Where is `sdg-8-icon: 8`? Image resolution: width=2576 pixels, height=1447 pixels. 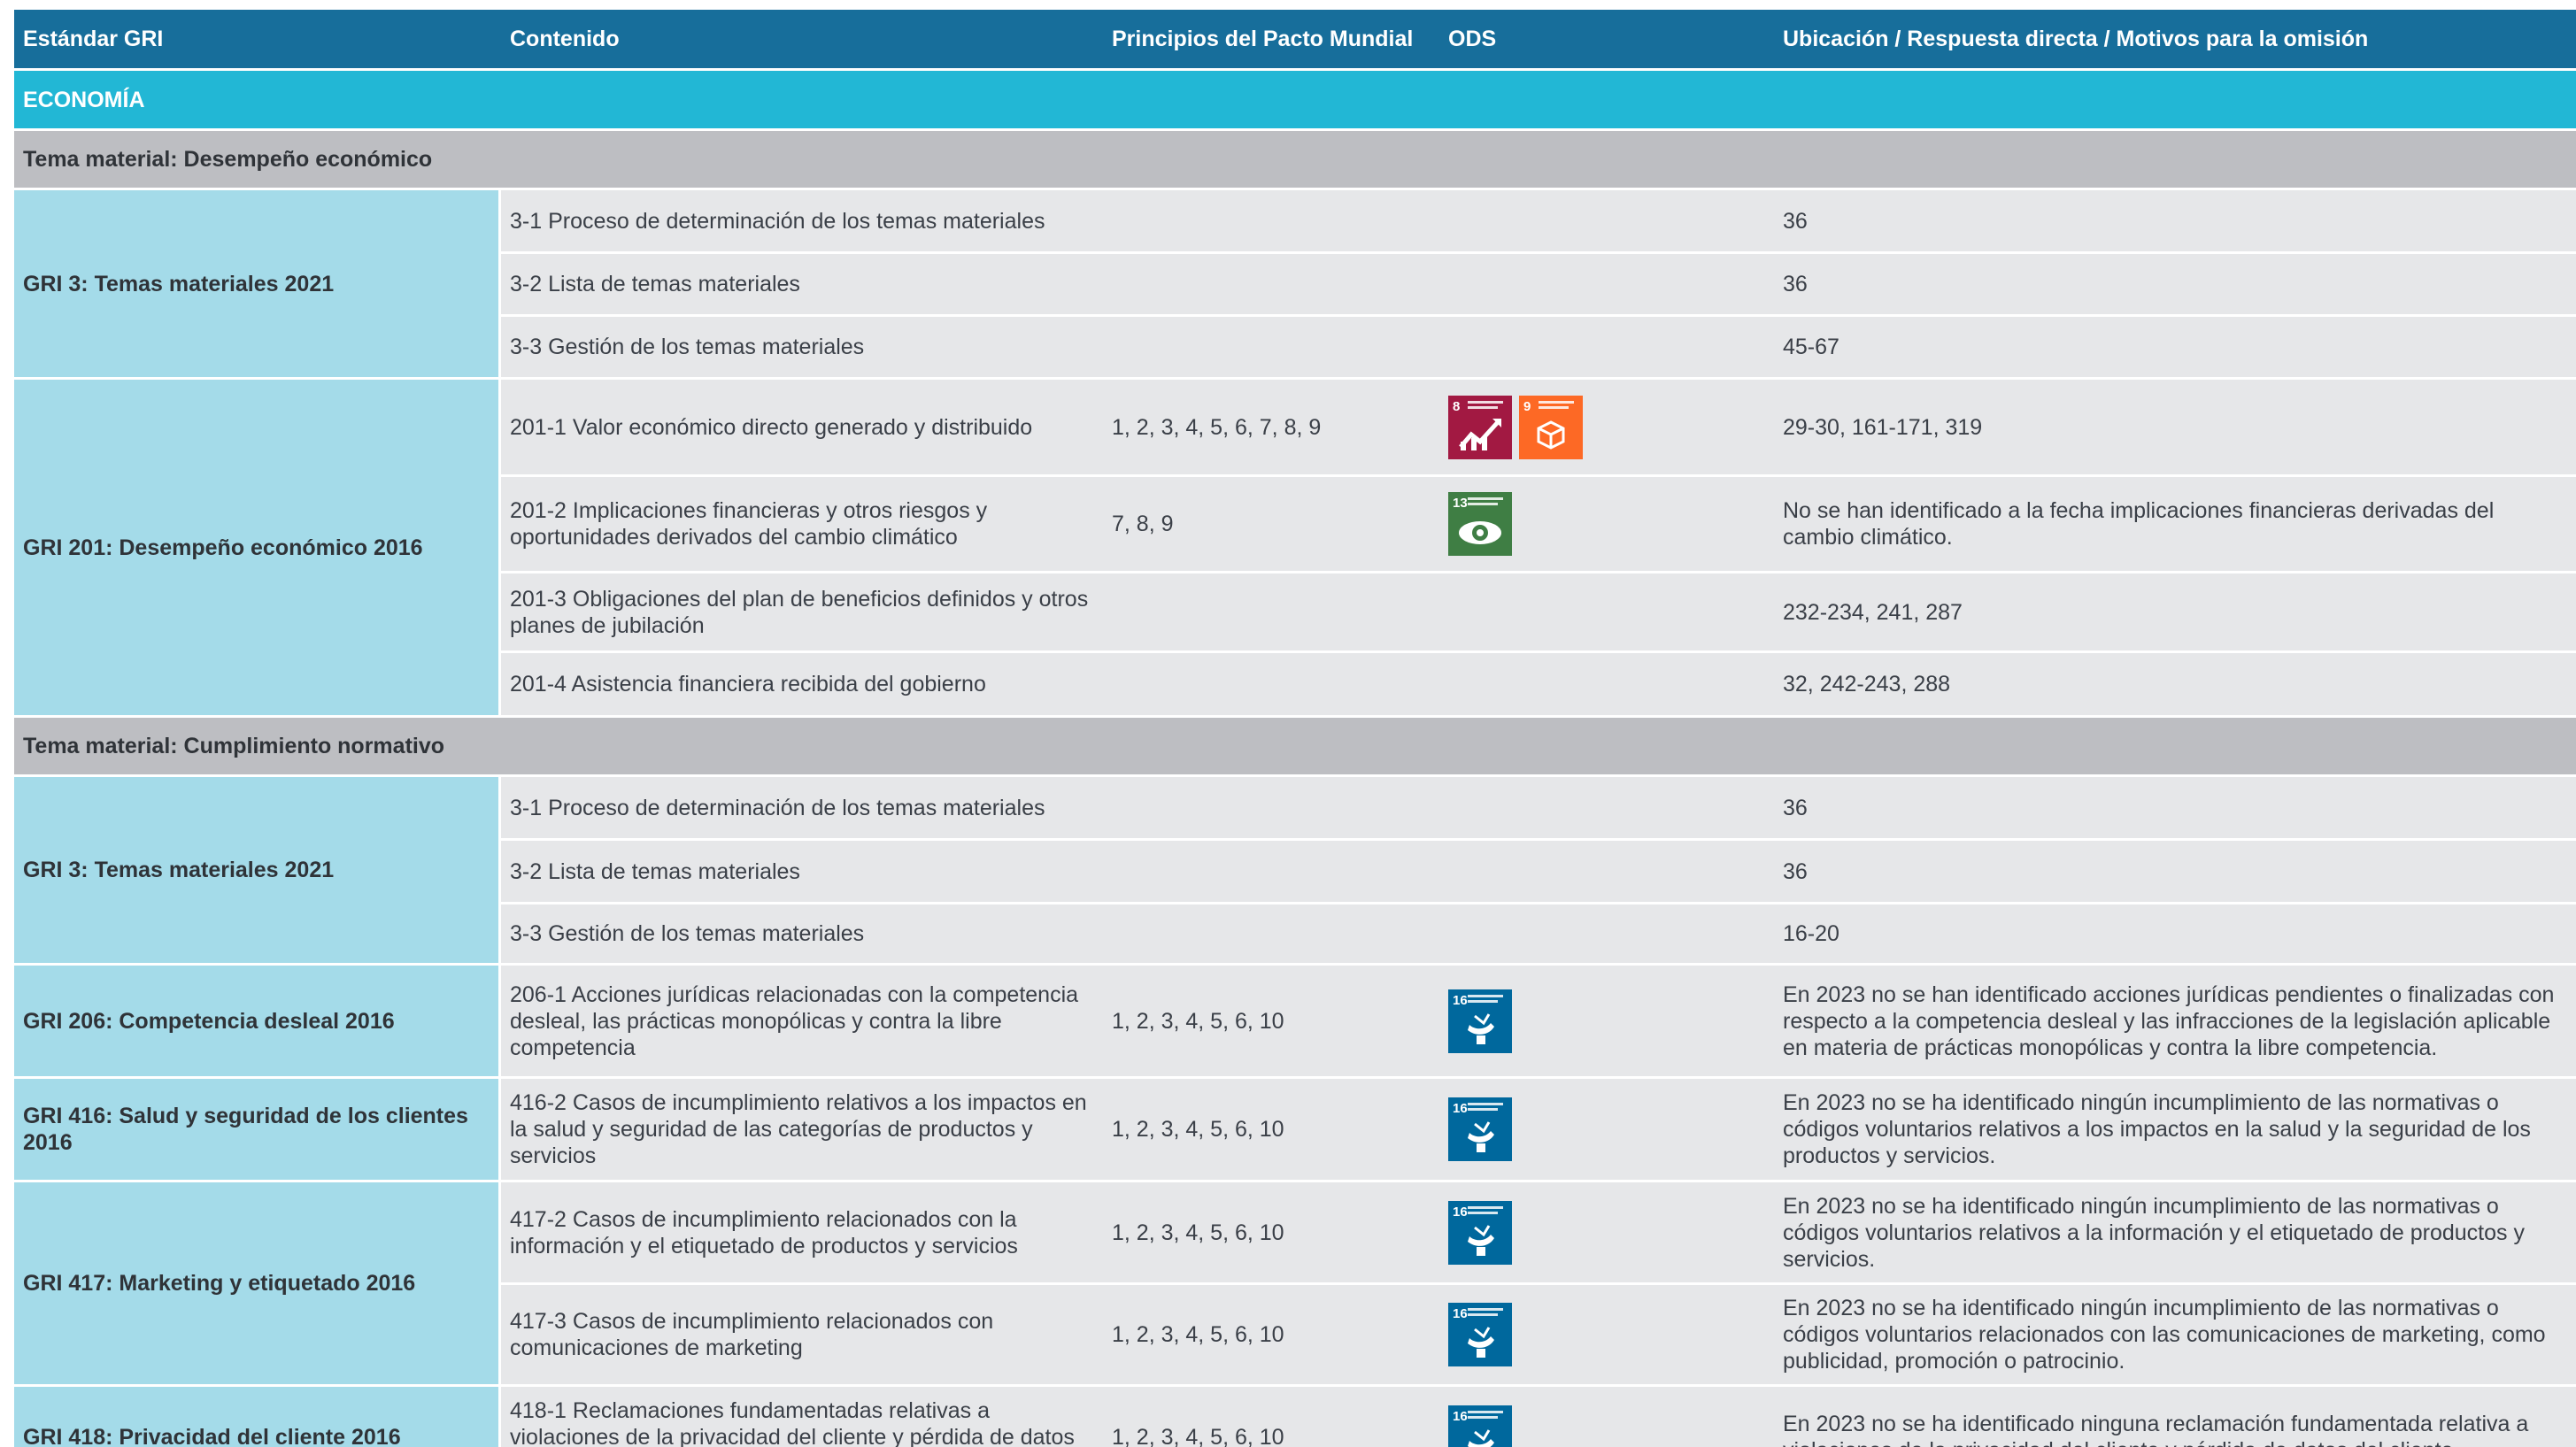
sdg-8-icon: 8 is located at coordinates (1480, 427).